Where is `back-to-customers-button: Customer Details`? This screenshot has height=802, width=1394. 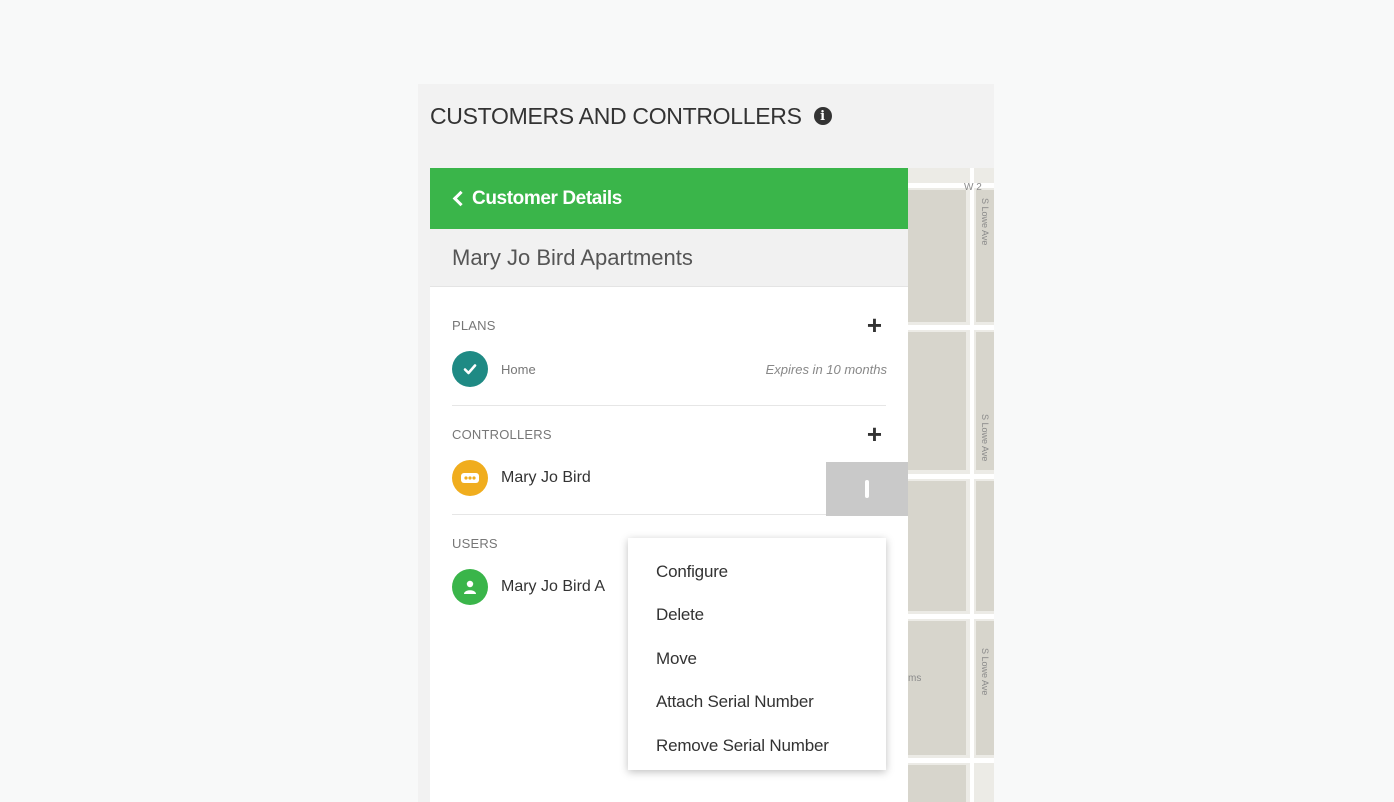 back-to-customers-button: Customer Details is located at coordinates (669, 198).